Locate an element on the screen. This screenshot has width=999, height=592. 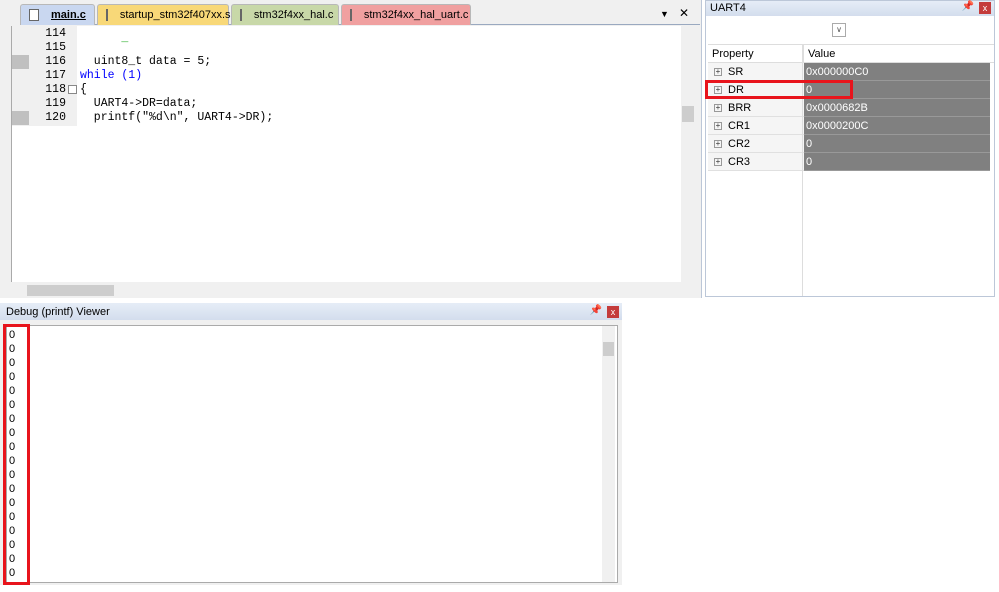
code-line: { is located at coordinates (83, 89).